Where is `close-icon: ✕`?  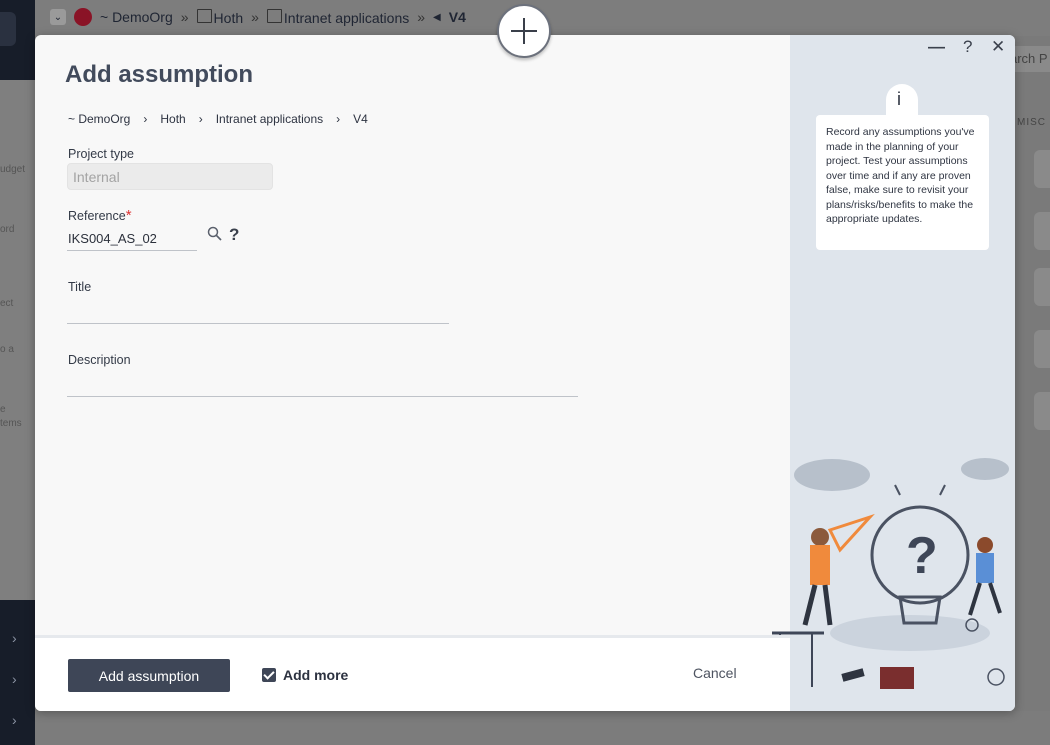
close-icon: ✕ is located at coordinates (998, 47).